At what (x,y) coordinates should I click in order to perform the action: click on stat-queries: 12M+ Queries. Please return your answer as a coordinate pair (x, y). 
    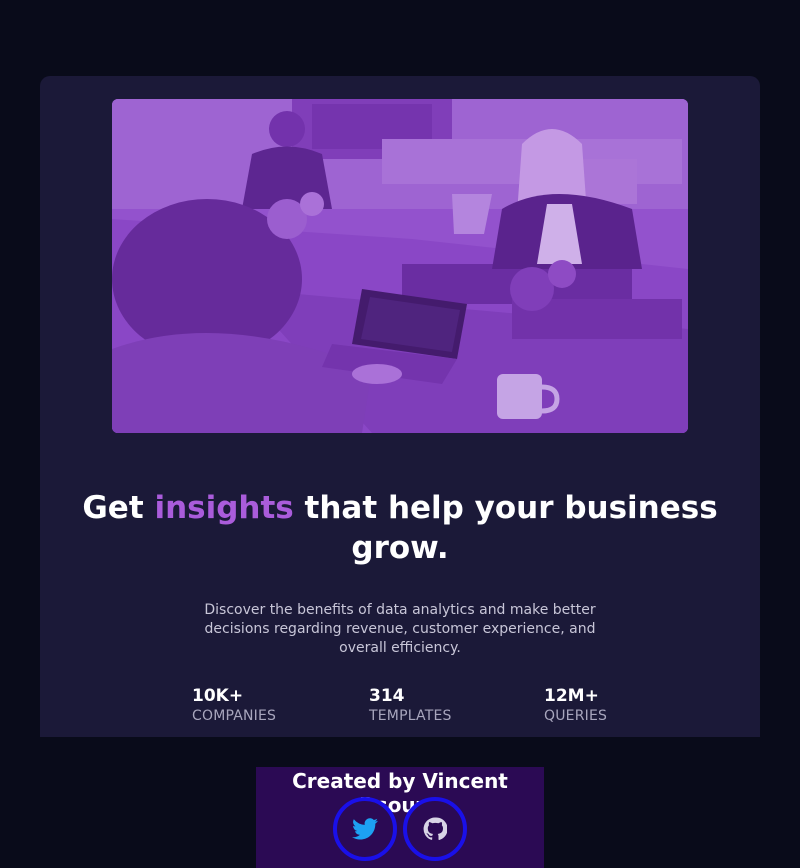
    Looking at the image, I should click on (575, 705).